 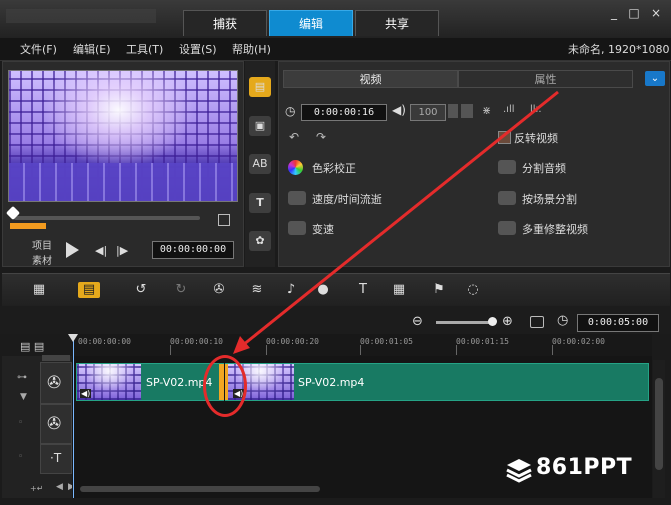 I want to click on volume-stepper, so click(x=453, y=111).